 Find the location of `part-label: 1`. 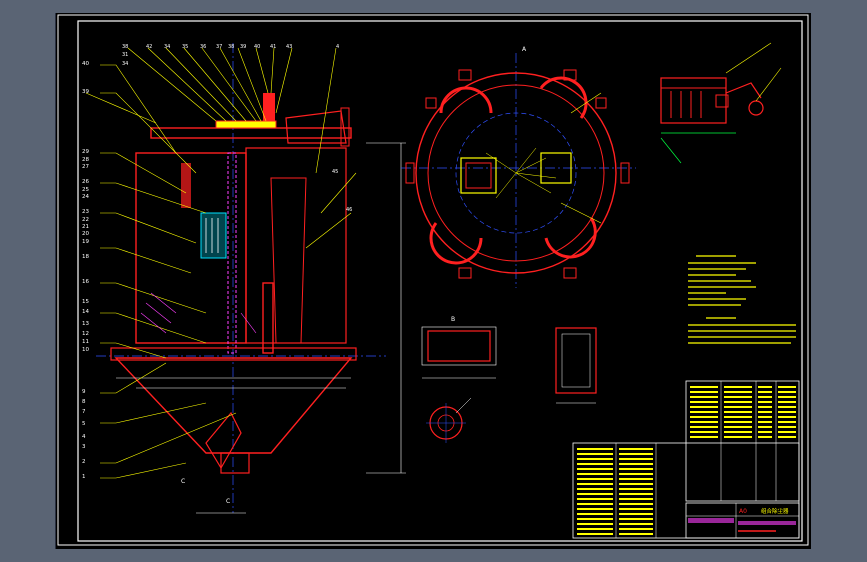

part-label: 1 is located at coordinates (84, 477).